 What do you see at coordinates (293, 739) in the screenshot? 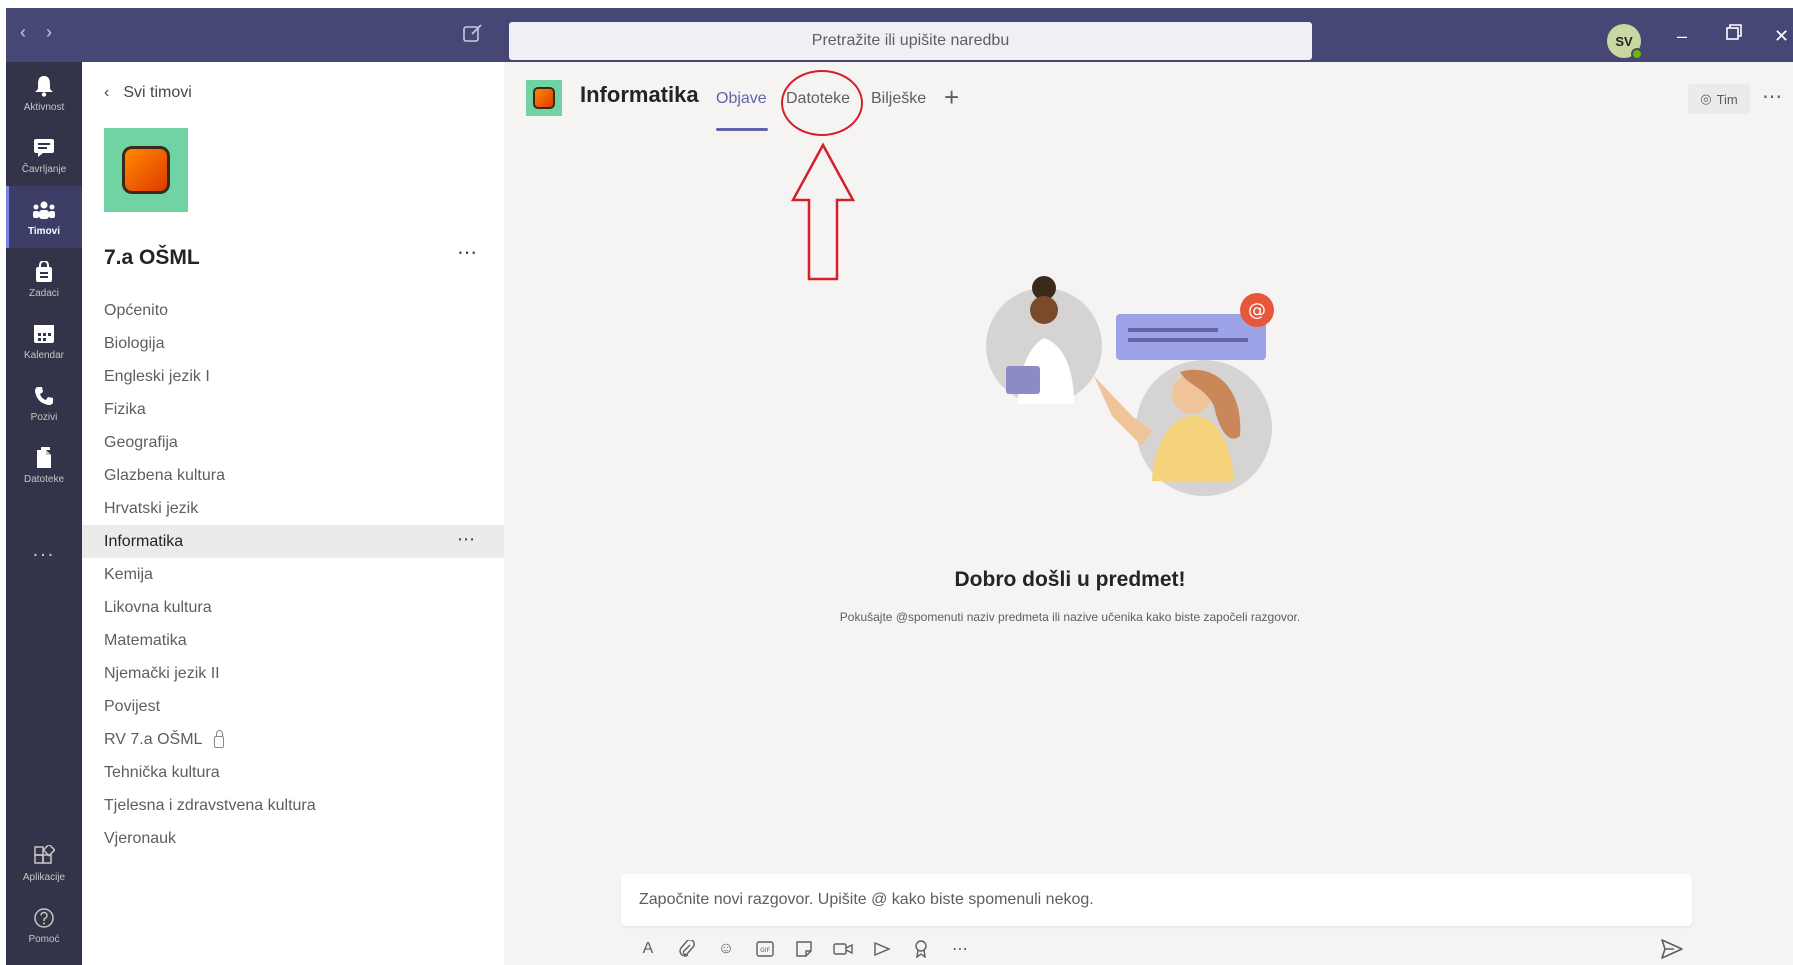
I see `channel-item-private: RV 7.a OŠML` at bounding box center [293, 739].